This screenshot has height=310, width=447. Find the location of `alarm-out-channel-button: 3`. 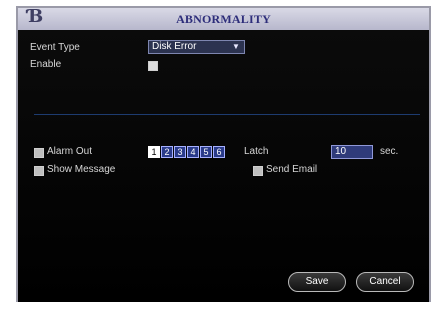

alarm-out-channel-button: 3 is located at coordinates (180, 152).